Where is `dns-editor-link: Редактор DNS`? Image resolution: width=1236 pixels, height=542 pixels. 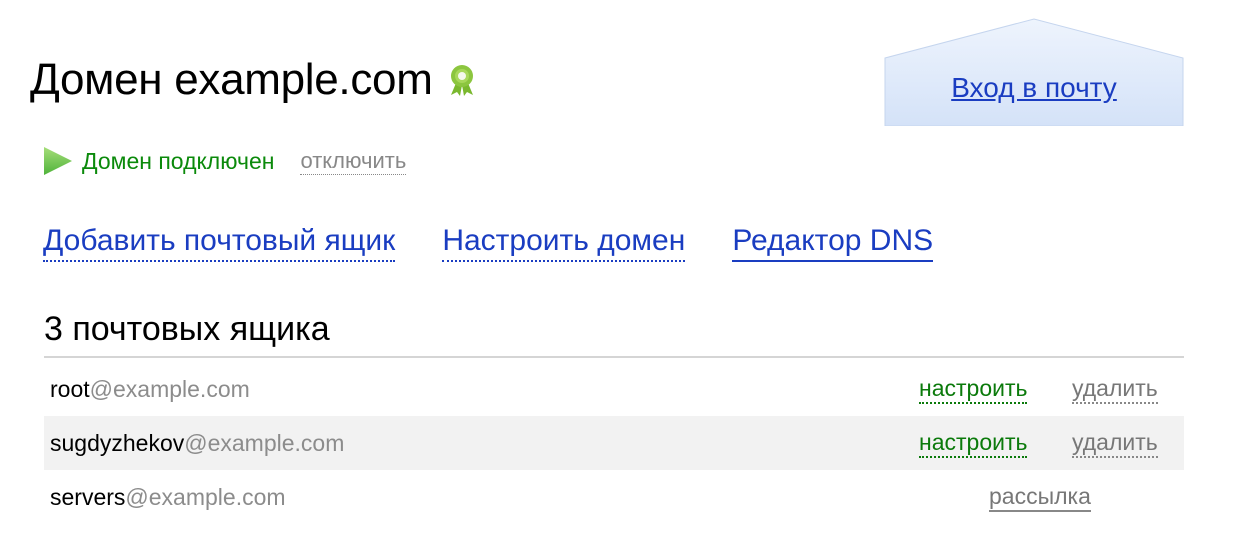
dns-editor-link: Редактор DNS is located at coordinates (833, 242).